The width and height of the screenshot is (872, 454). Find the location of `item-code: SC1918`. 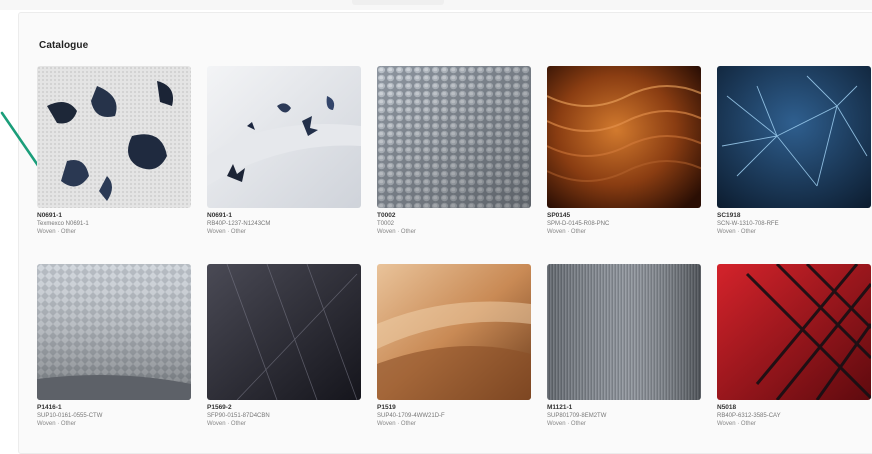

item-code: SC1918 is located at coordinates (729, 215).